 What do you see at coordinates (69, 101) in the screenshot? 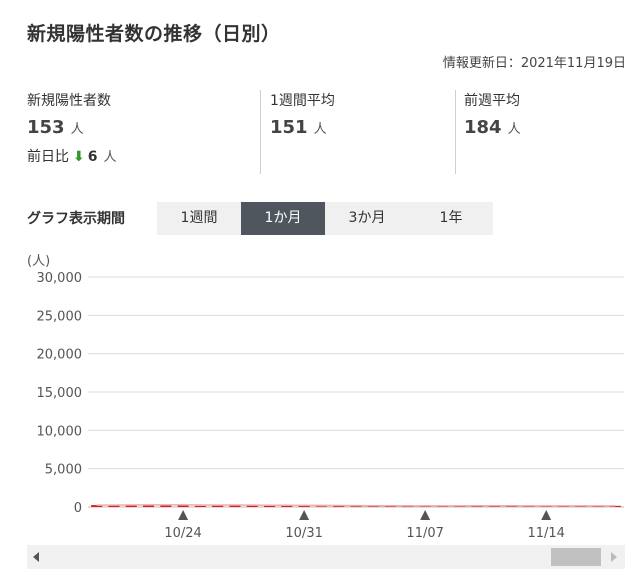
I see `stat-label: 新規陽性者数` at bounding box center [69, 101].